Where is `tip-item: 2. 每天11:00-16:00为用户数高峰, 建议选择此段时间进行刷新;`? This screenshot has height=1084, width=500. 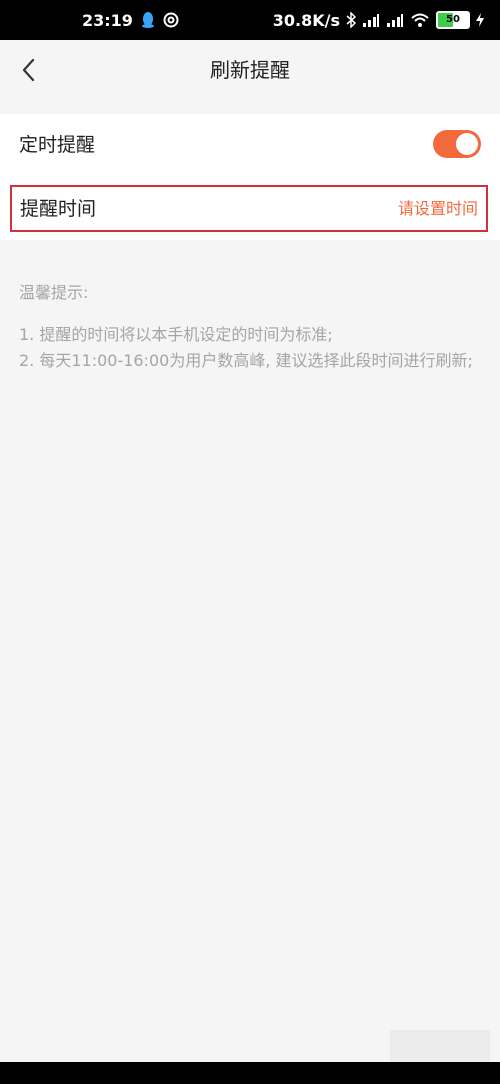
tip-item: 2. 每天11:00-16:00为用户数高峰, 建议选择此段时间进行刷新; is located at coordinates (246, 360).